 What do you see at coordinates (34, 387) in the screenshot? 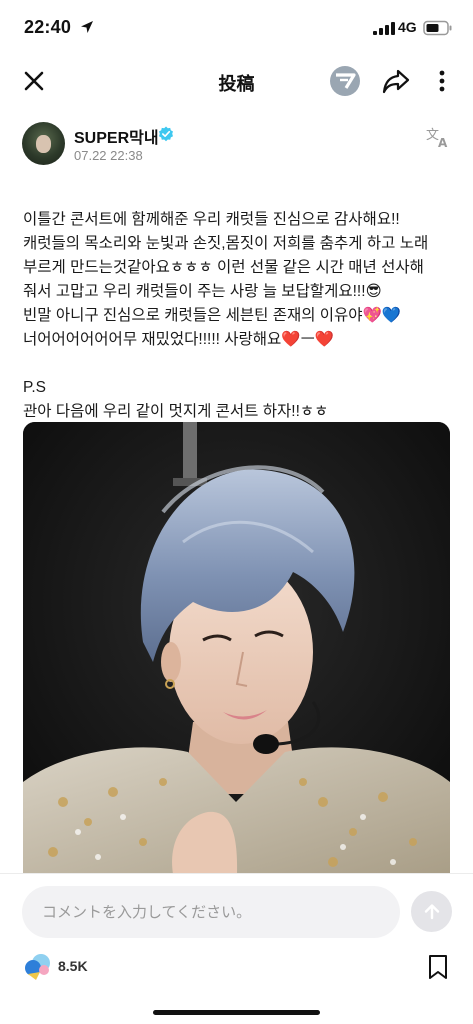
I see `post-ps-label: P.S` at bounding box center [34, 387].